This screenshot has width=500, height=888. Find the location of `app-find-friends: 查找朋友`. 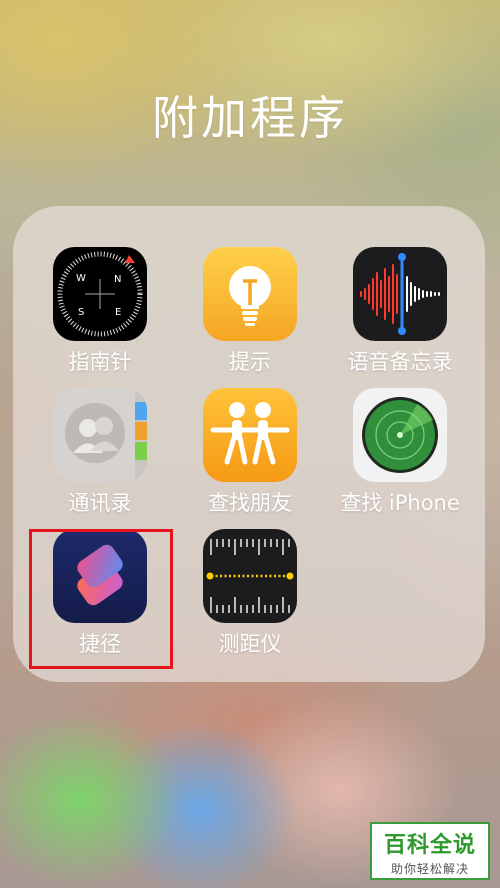

app-find-friends: 查找朋友 is located at coordinates (250, 452).